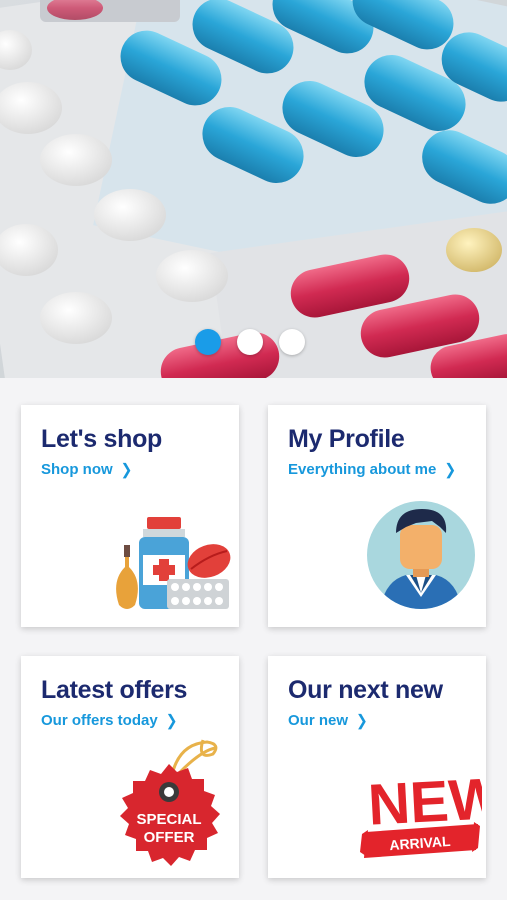  I want to click on card-link-label: Shop now, so click(77, 469).